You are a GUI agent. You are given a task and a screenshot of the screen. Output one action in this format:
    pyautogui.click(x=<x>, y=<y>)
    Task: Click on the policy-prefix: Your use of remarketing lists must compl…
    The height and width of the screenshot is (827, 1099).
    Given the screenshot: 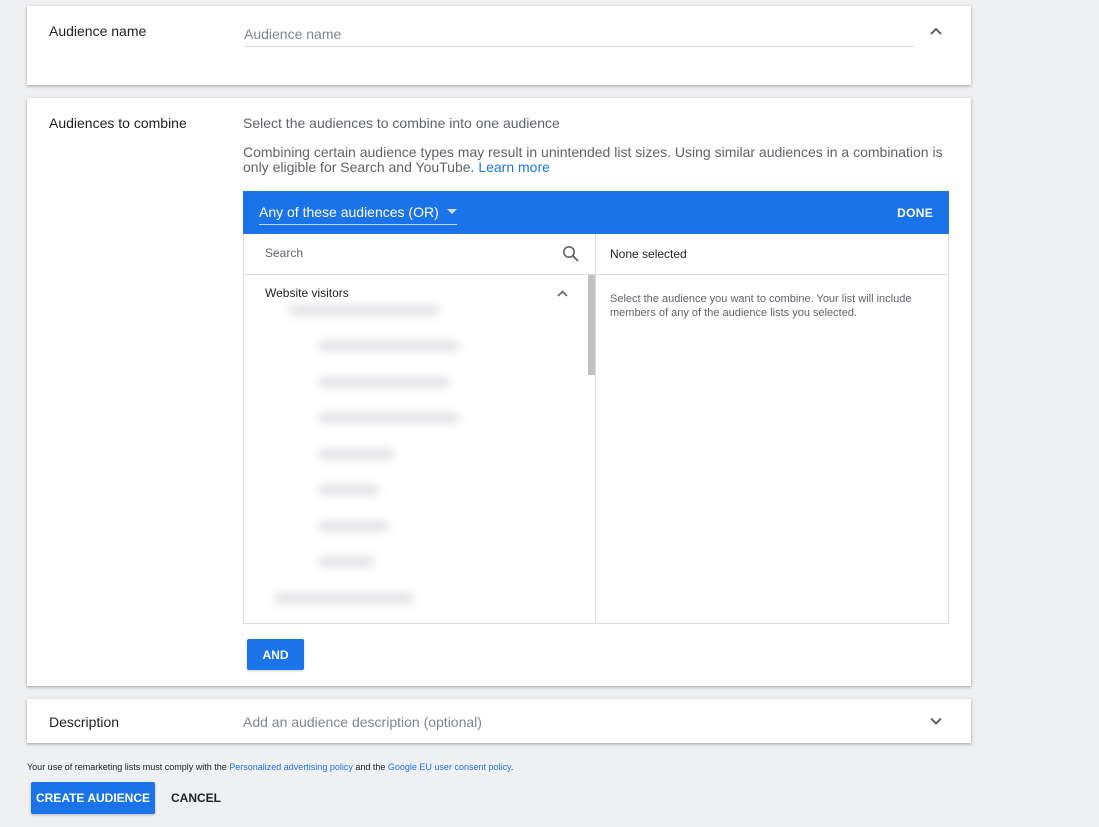 What is the action you would take?
    pyautogui.click(x=127, y=767)
    